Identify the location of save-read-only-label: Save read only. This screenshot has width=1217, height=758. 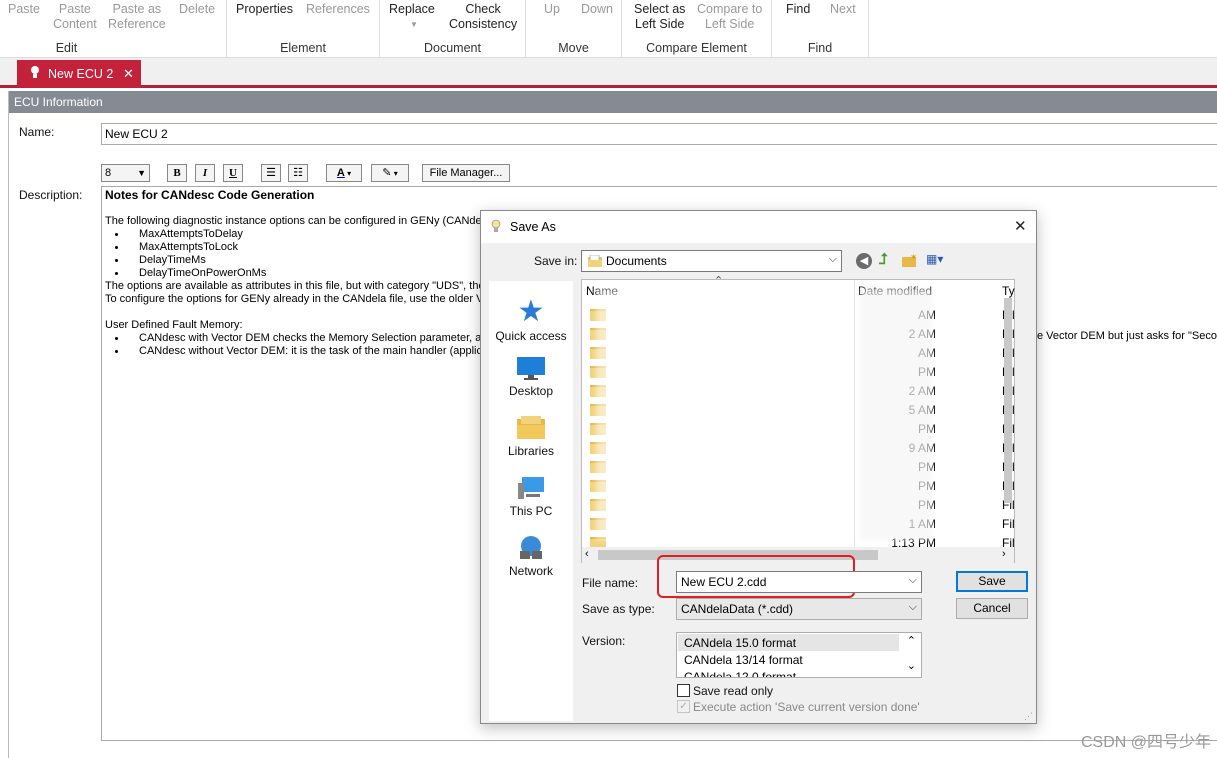
(733, 691).